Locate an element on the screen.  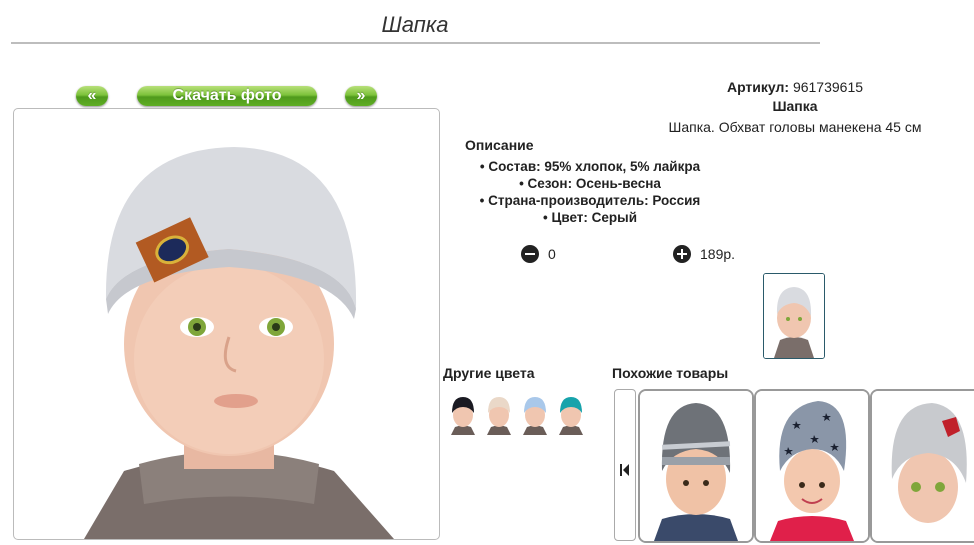
black-hat-swatch is located at coordinates (463, 416).